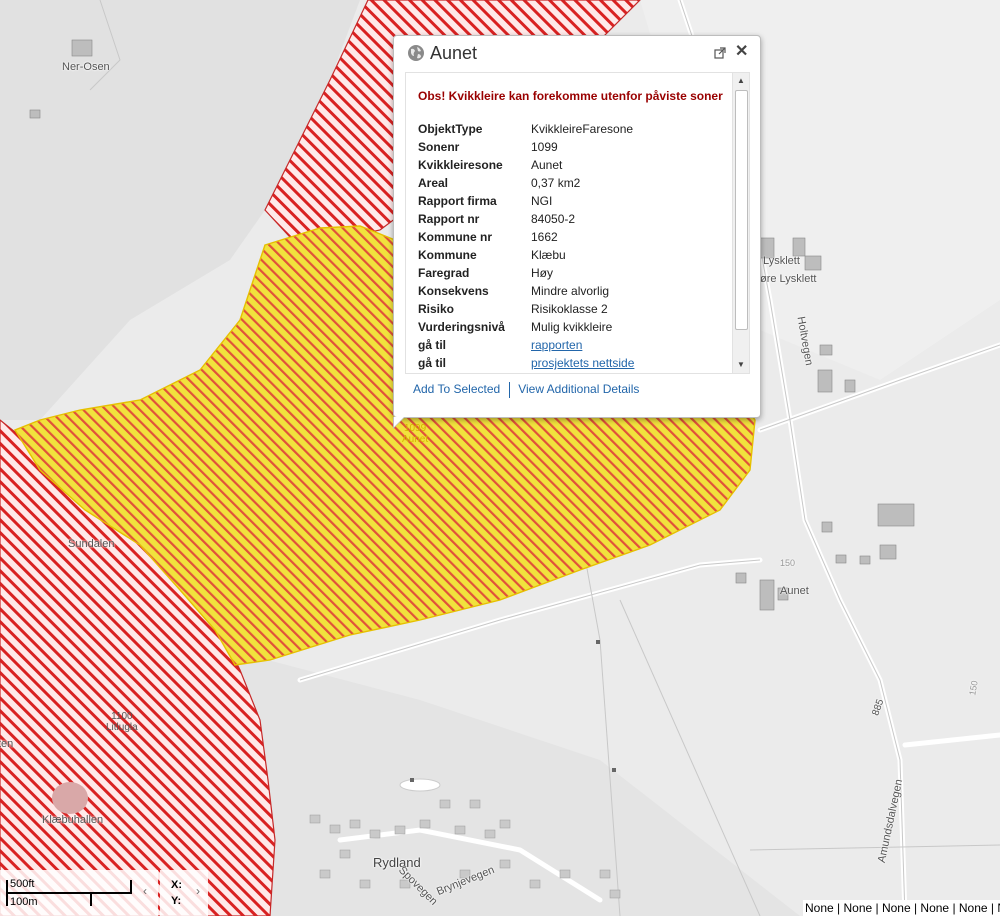 The height and width of the screenshot is (916, 1000). Describe the element at coordinates (556, 183) in the screenshot. I see `attribute-value: 0,37 km2` at that location.